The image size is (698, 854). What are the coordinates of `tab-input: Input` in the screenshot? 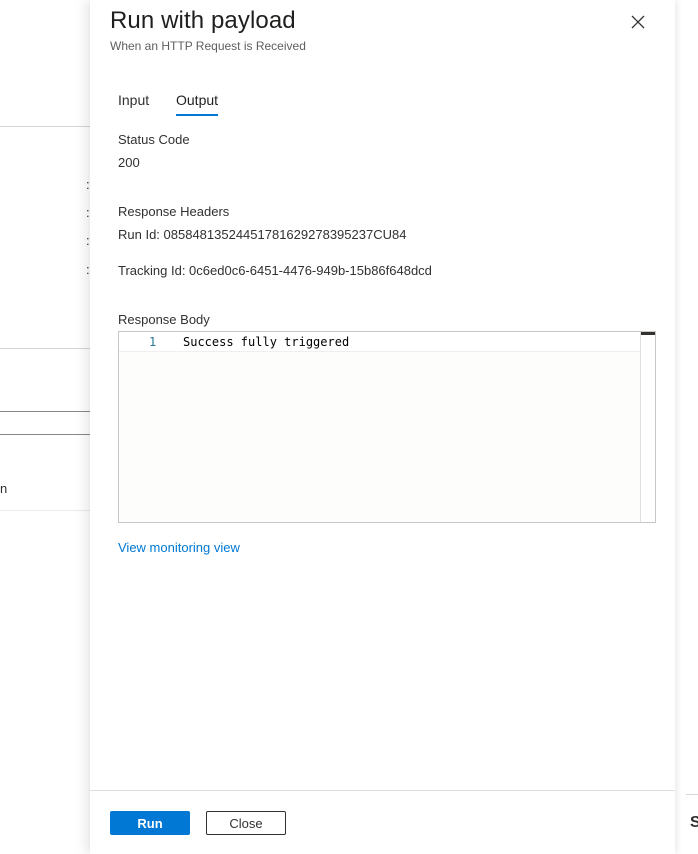 It's located at (133, 103).